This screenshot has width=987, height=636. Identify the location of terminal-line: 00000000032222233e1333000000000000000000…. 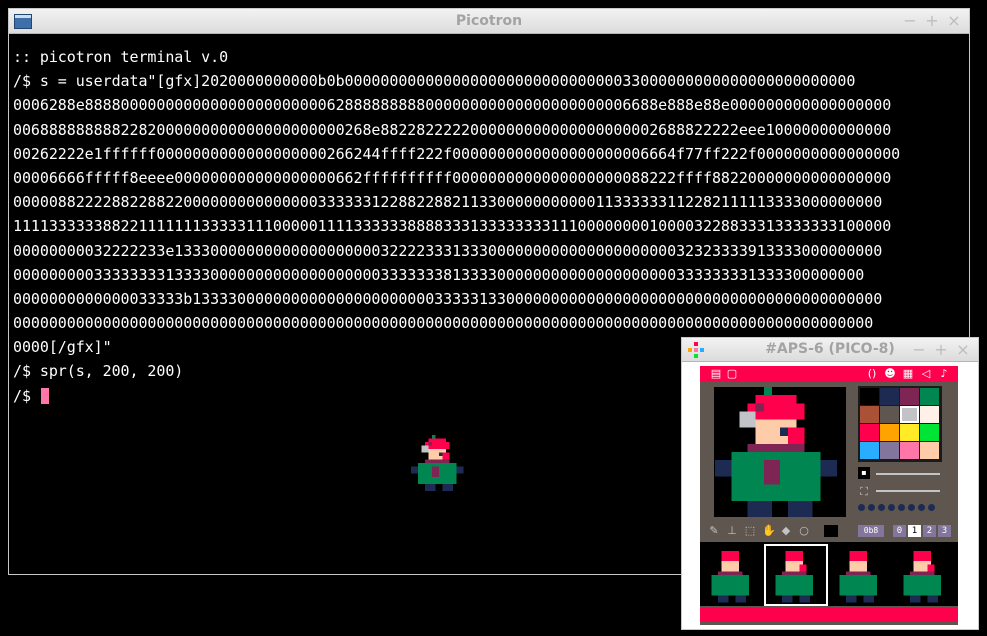
(448, 250).